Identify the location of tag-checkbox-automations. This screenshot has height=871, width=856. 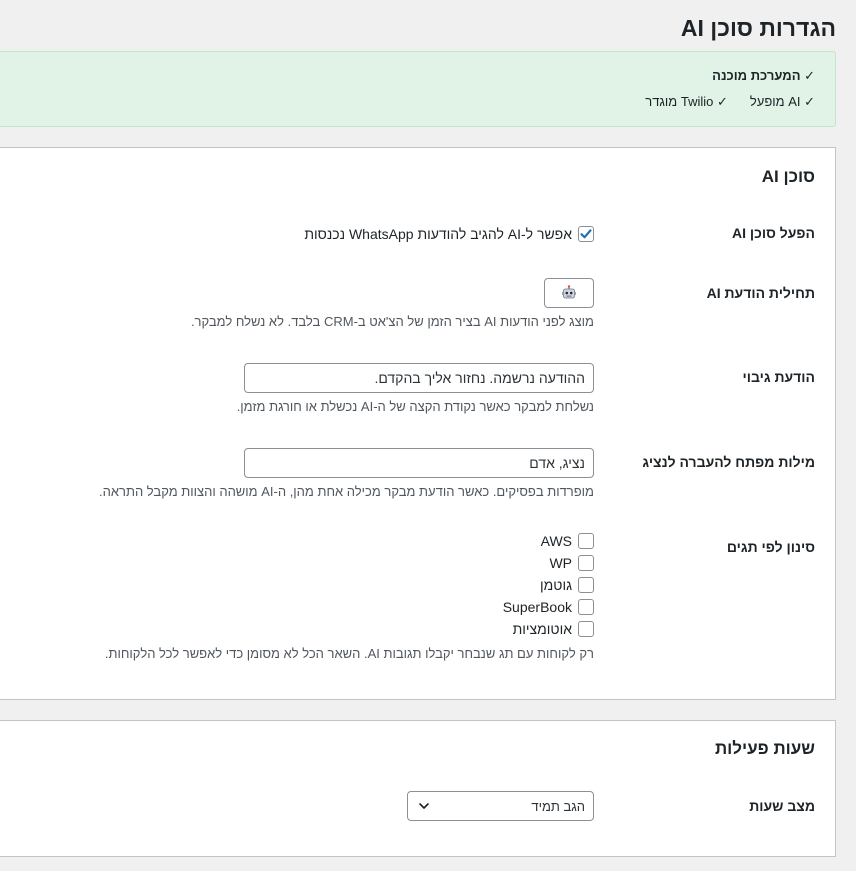
(586, 629).